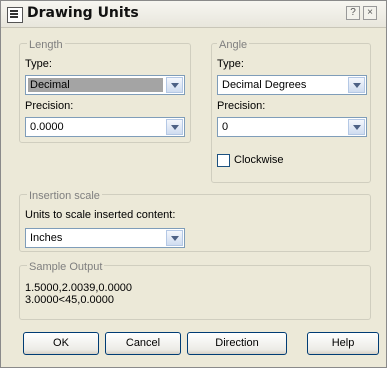  Describe the element at coordinates (230, 64) in the screenshot. I see `angle-type-label: Type:` at that location.